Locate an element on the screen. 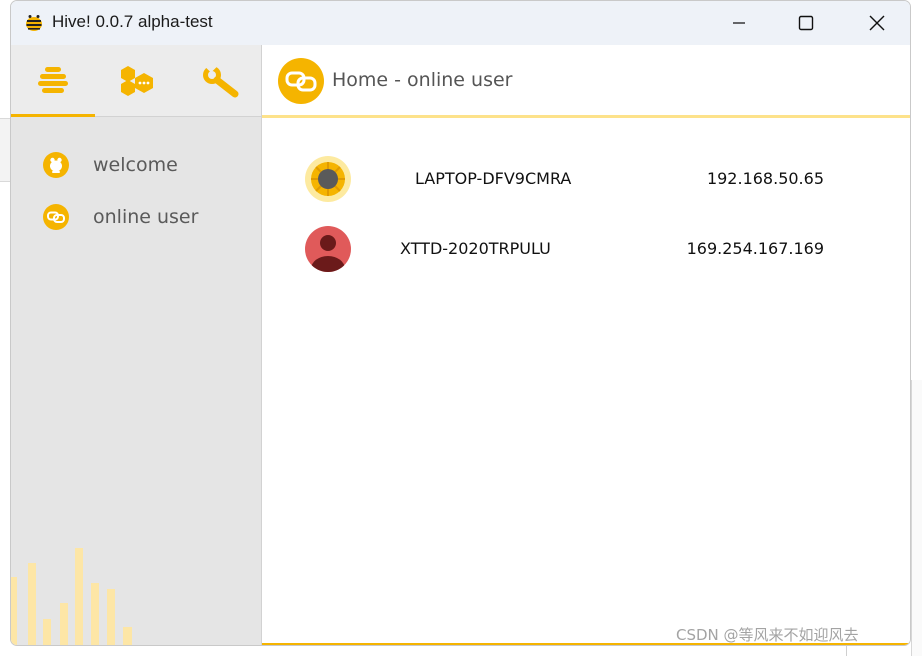 The width and height of the screenshot is (922, 656). close-button is located at coordinates (877, 23).